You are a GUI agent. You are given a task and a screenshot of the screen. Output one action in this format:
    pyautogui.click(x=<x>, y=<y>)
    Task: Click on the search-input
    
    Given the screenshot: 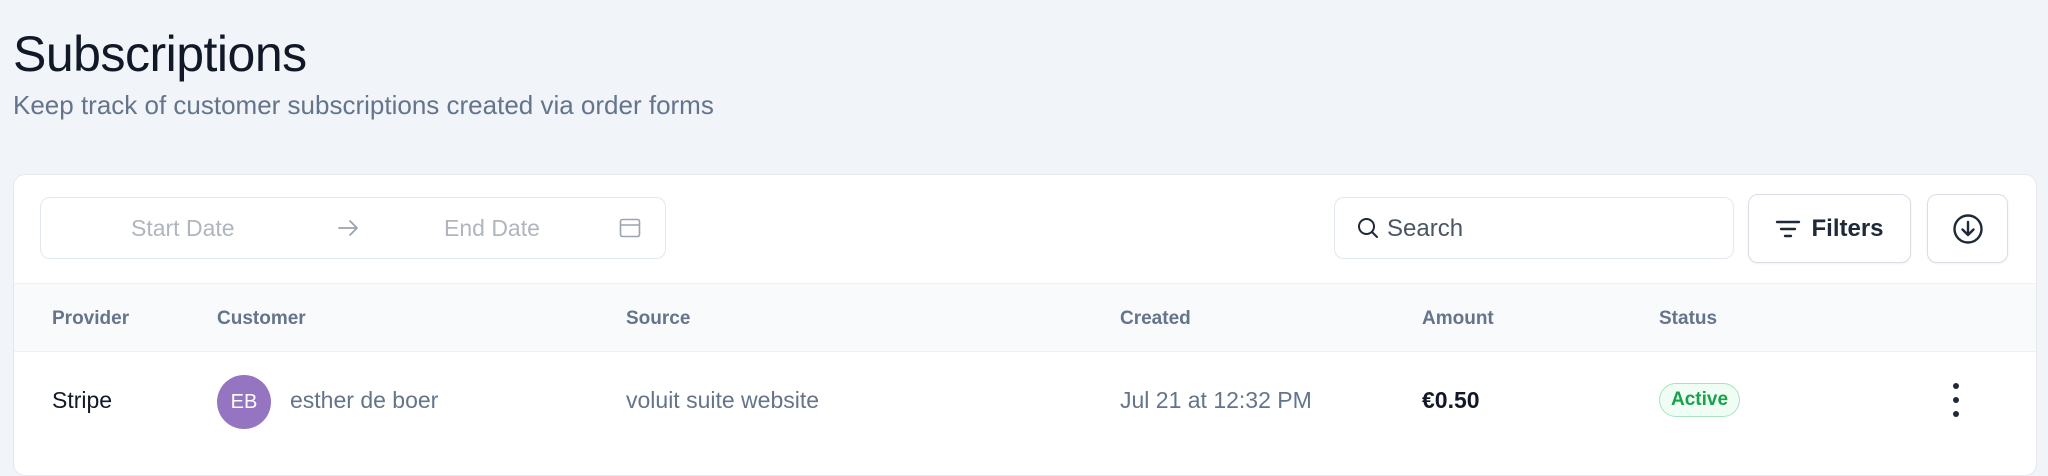 What is the action you would take?
    pyautogui.click(x=1547, y=229)
    